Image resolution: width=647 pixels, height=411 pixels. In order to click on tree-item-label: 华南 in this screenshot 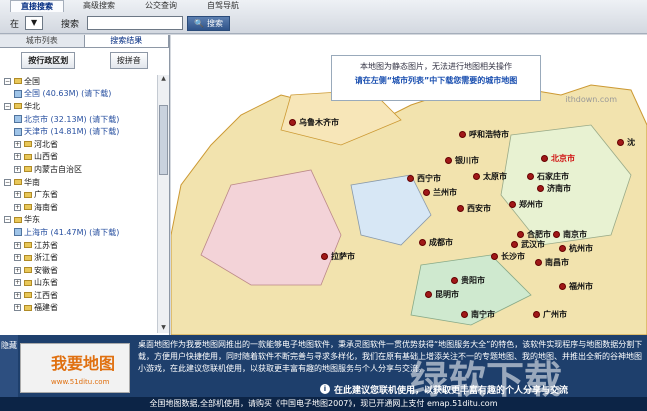, I will do `click(32, 182)`.